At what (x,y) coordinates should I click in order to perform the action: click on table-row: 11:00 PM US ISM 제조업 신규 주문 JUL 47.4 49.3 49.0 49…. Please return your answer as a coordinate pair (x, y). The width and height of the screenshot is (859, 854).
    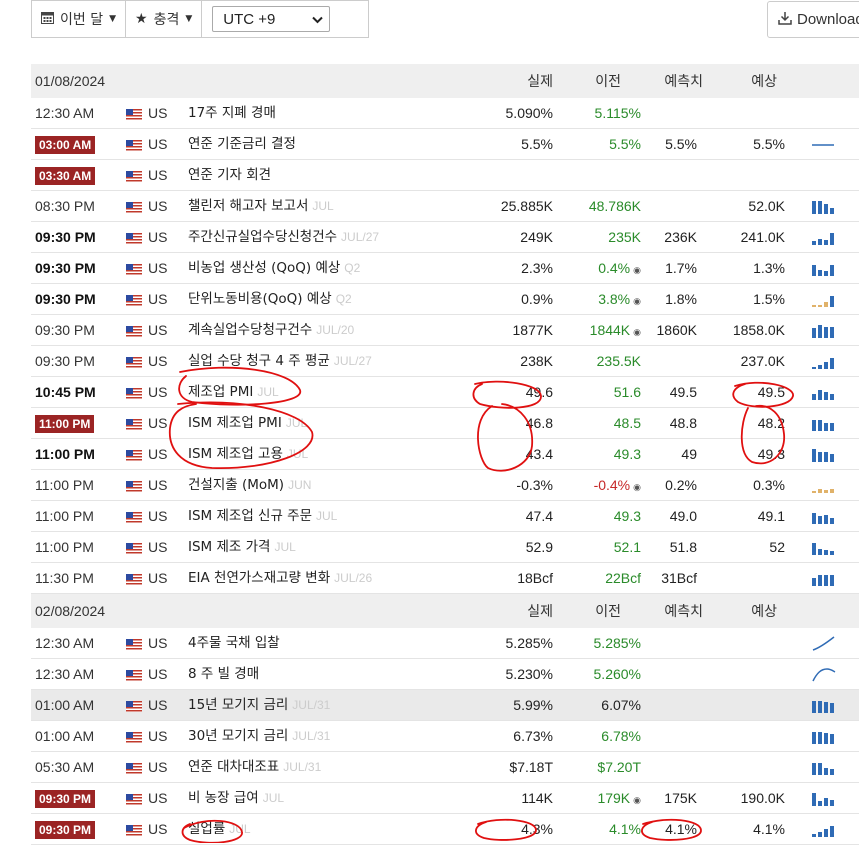
    Looking at the image, I should click on (445, 516).